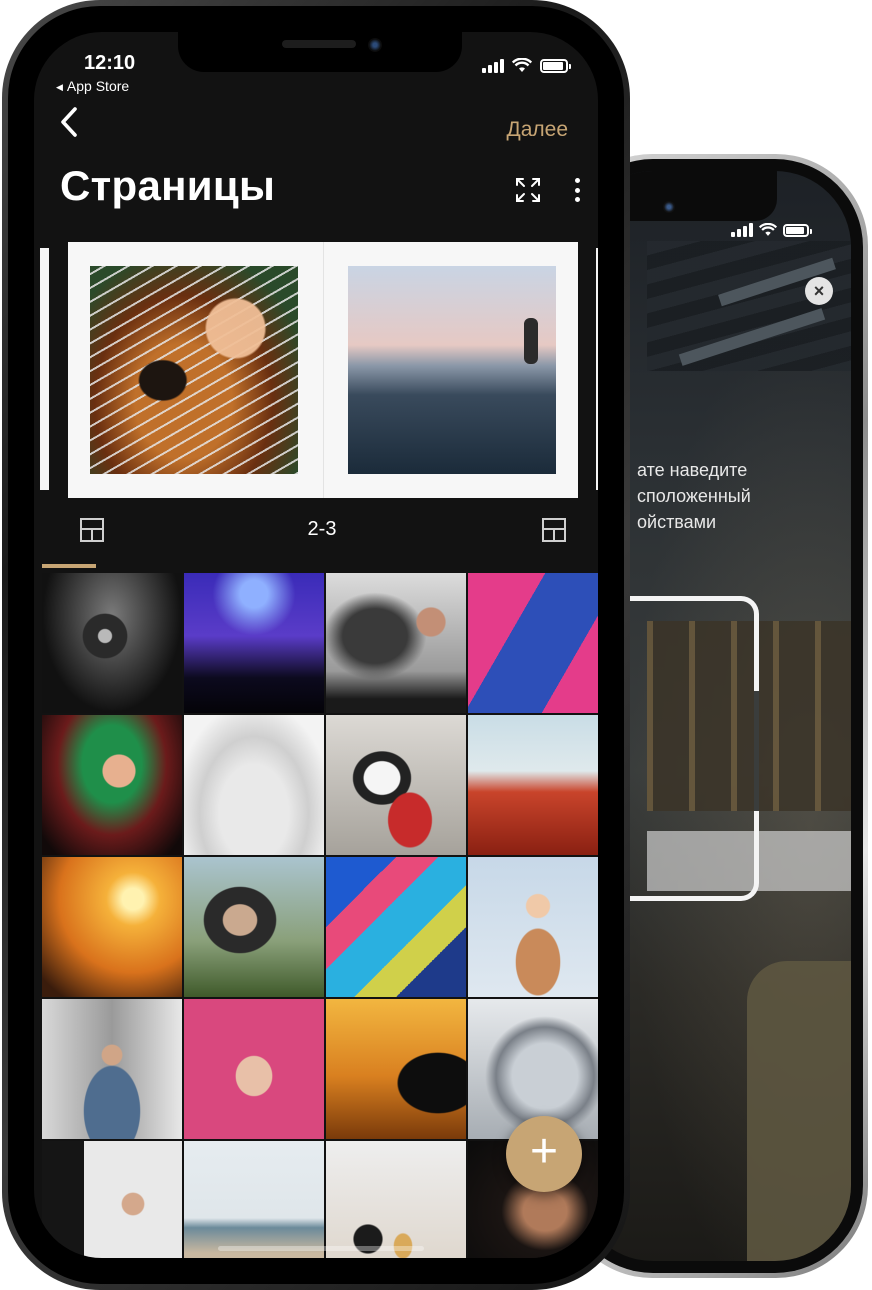 The width and height of the screenshot is (872, 1290). What do you see at coordinates (396, 785) in the screenshot?
I see `gallery-photo-wedding-couple-red-car` at bounding box center [396, 785].